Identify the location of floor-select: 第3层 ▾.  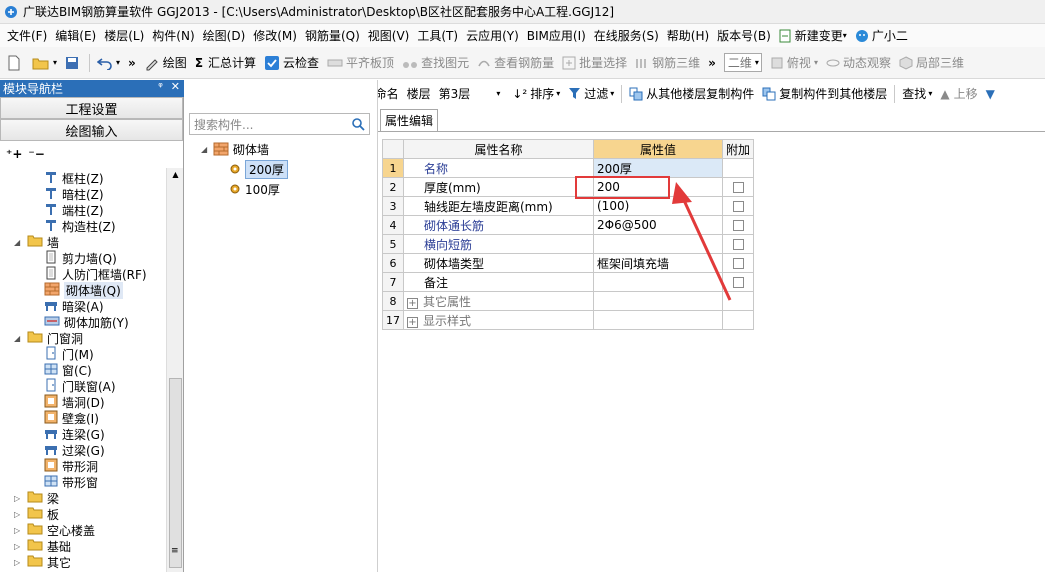
(472, 94).